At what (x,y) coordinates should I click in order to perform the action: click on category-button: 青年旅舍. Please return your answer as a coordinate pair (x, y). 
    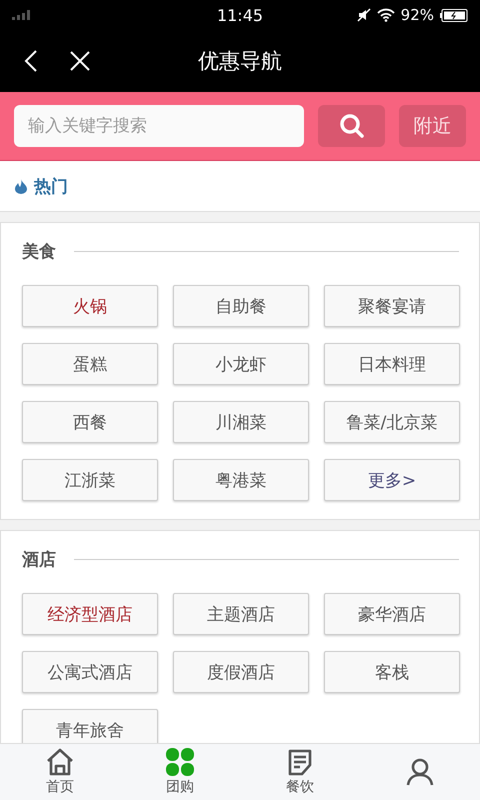
    Looking at the image, I should click on (90, 726).